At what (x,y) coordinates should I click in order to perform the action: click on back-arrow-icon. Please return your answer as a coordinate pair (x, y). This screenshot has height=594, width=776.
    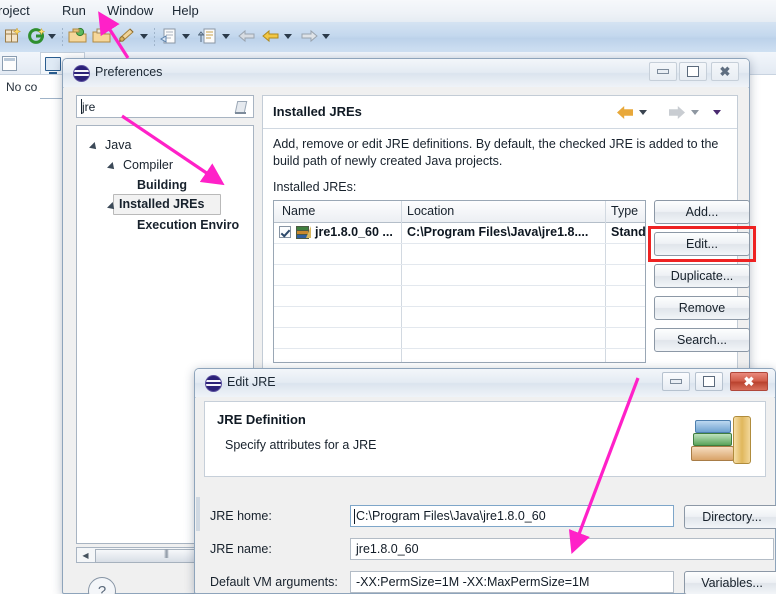
    Looking at the image, I should click on (625, 112).